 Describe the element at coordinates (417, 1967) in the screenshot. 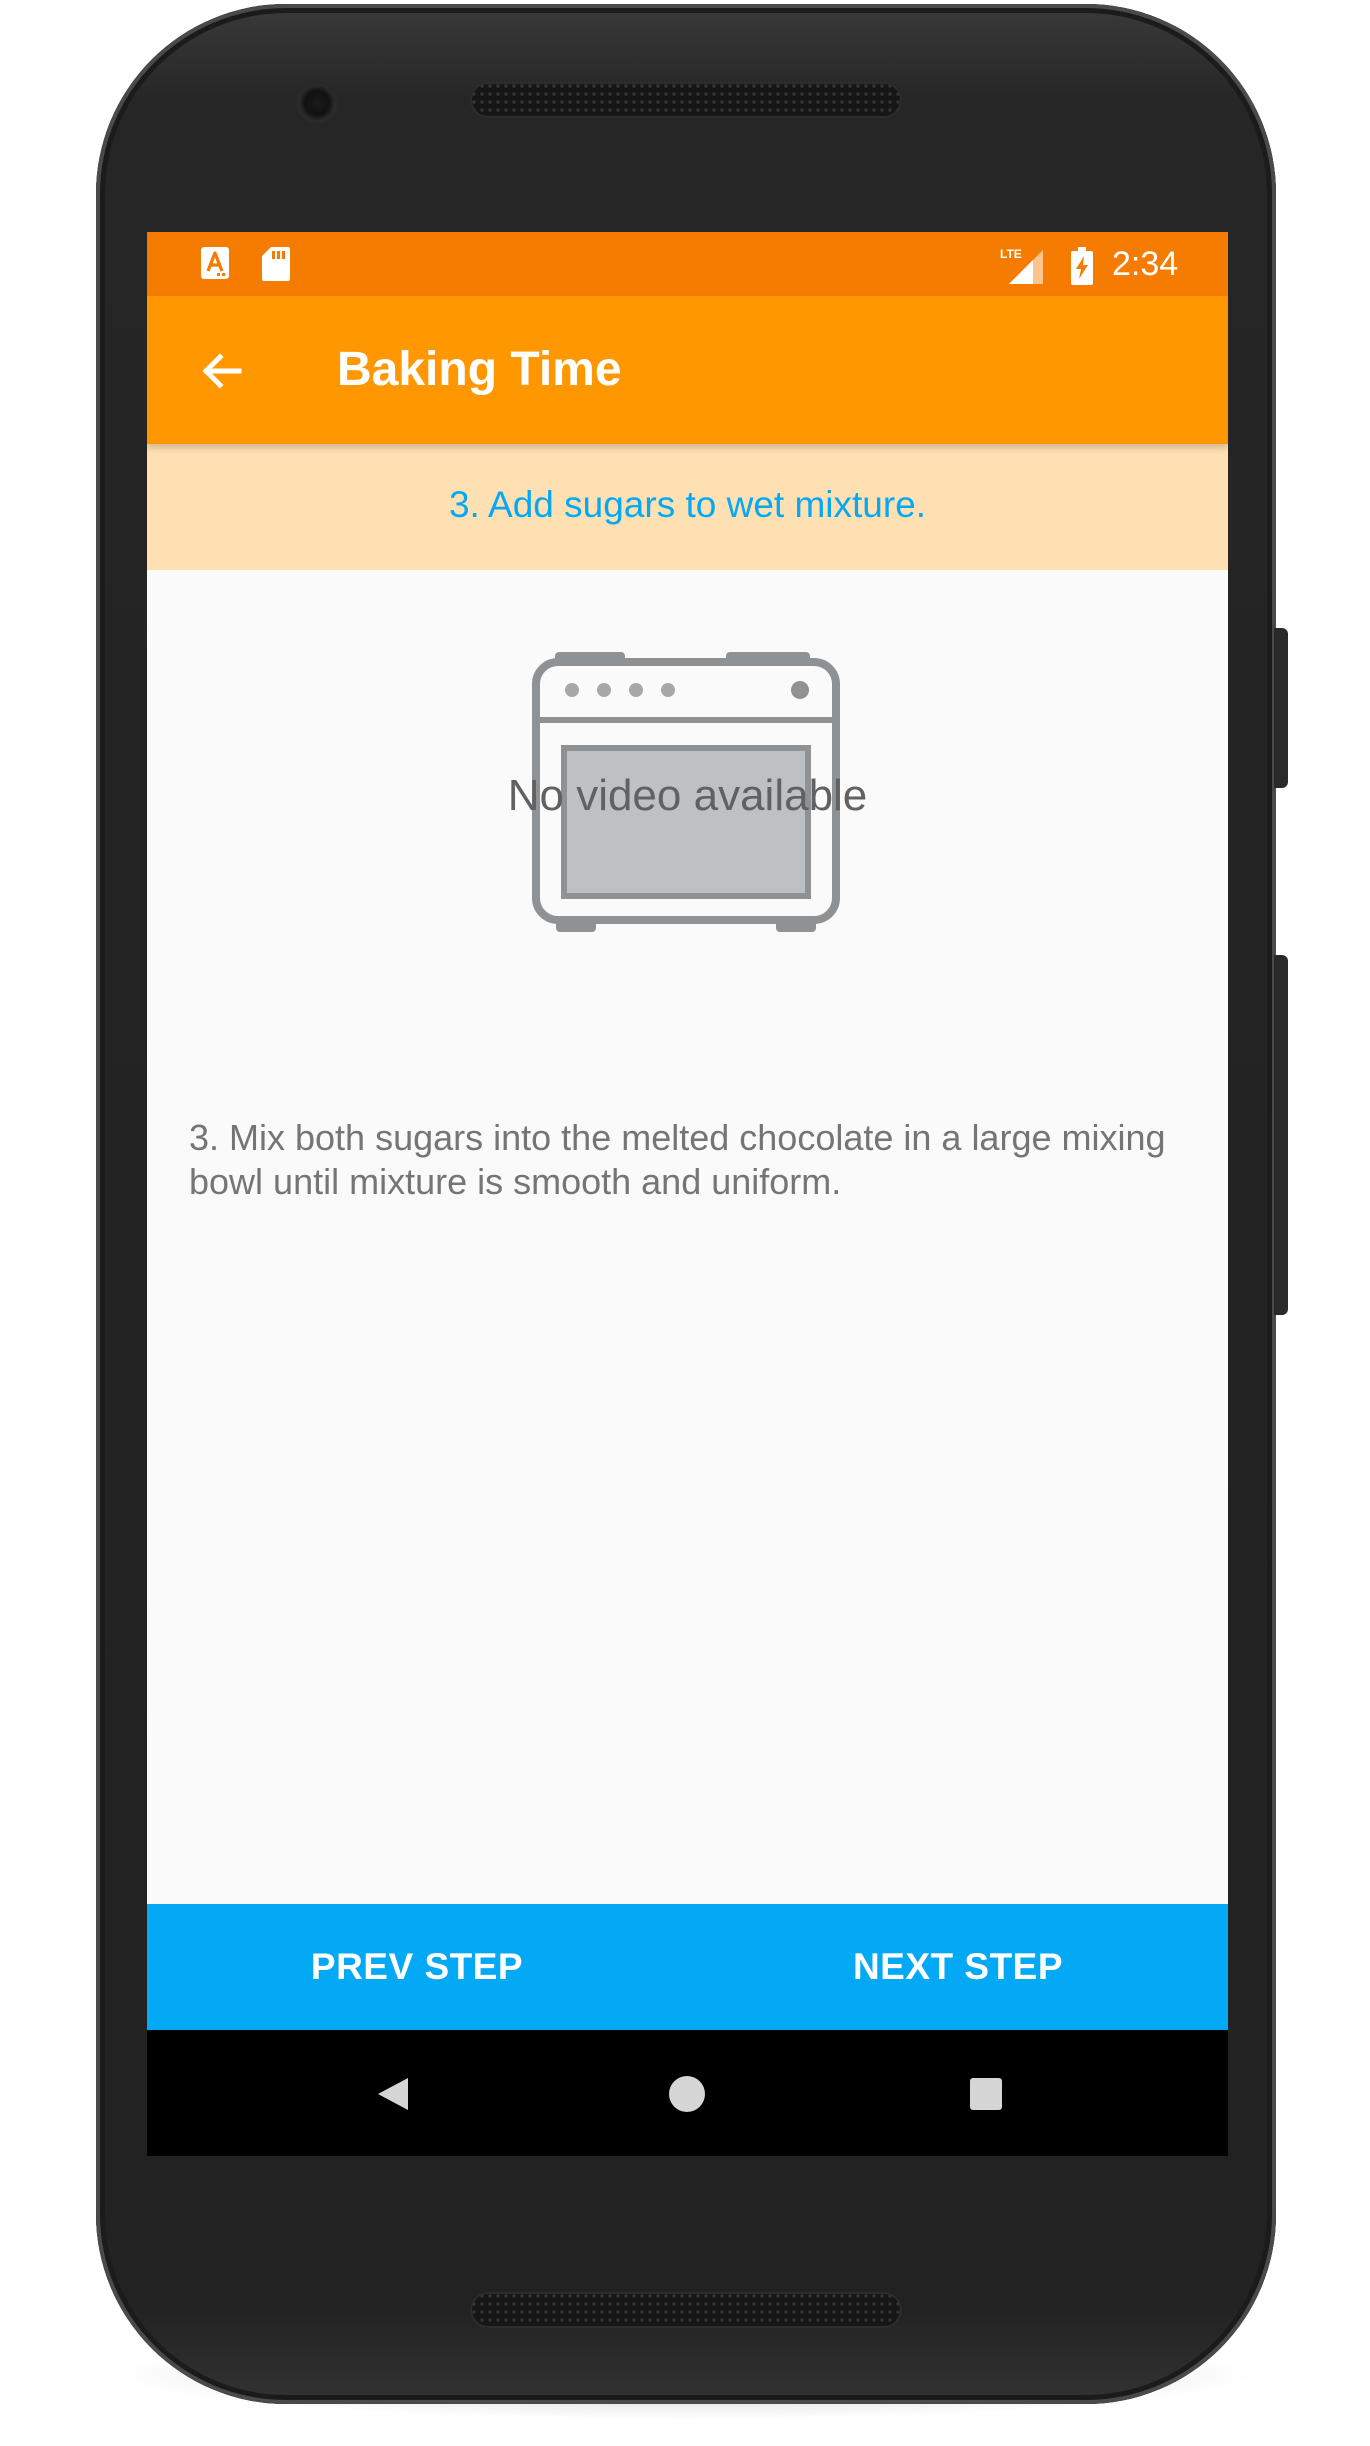

I see `prev-step-button: PREV STEP` at that location.